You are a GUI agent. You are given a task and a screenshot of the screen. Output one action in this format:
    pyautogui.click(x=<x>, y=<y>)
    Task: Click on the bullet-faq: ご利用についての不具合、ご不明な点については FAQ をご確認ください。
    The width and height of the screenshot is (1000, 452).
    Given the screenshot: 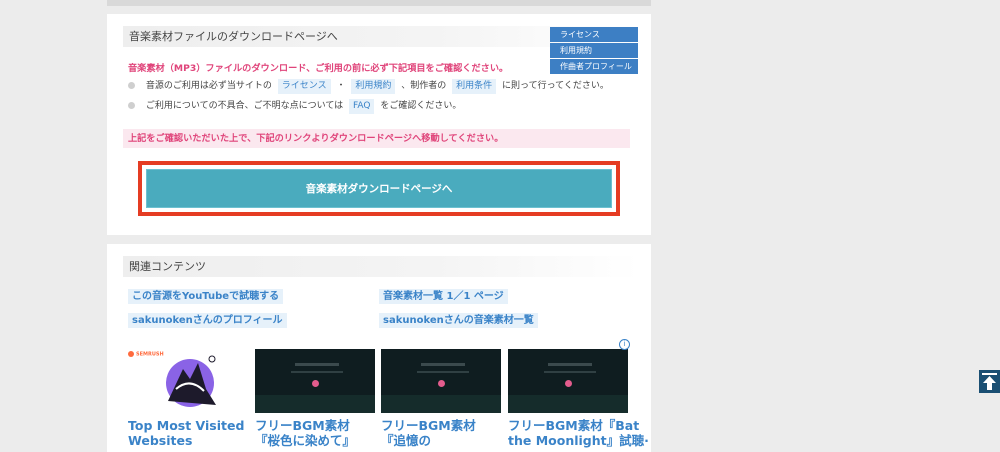 What is the action you would take?
    pyautogui.click(x=294, y=106)
    